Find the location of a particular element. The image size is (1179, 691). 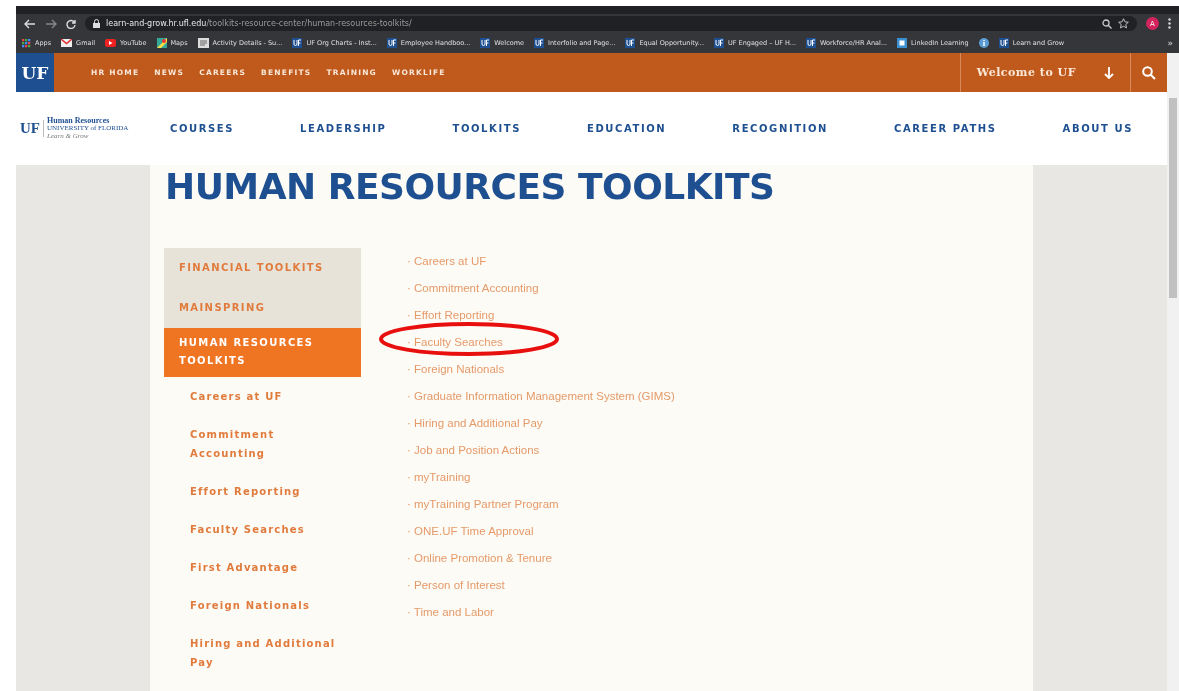

toolkit-link: · Online Promotion & Tenure is located at coordinates (479, 558).